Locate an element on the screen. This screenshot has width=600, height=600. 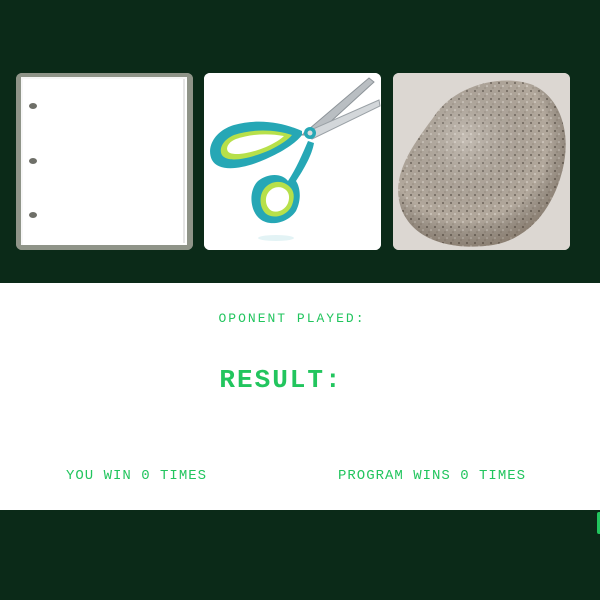
paper-icon is located at coordinates (104, 161).